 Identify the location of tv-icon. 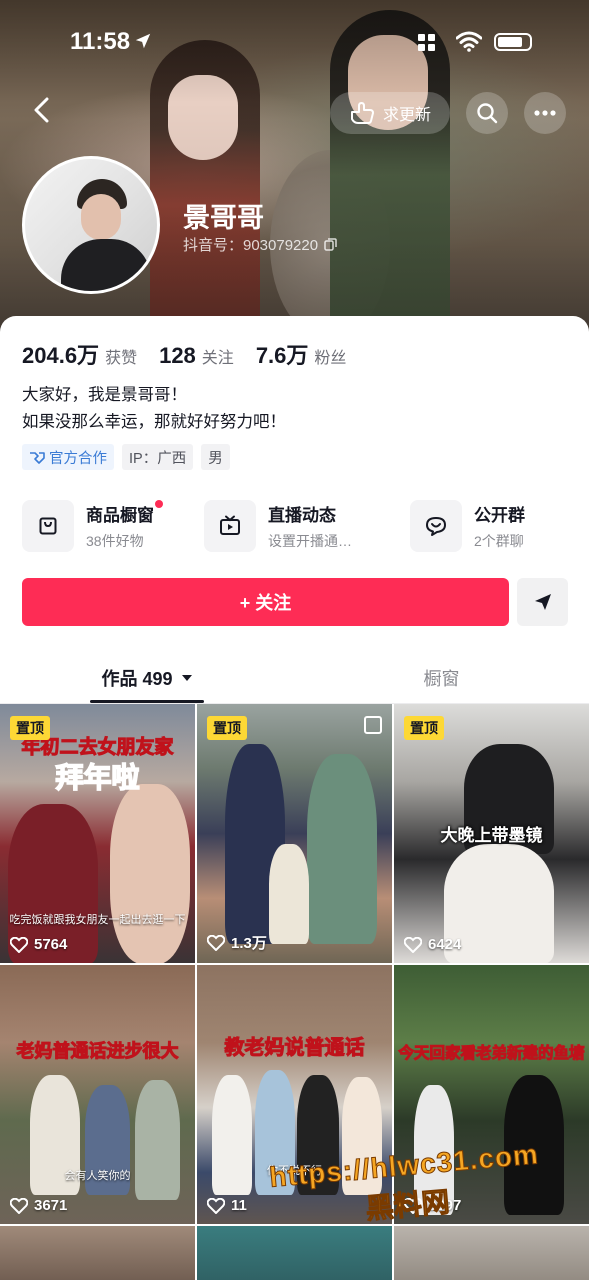
(230, 525).